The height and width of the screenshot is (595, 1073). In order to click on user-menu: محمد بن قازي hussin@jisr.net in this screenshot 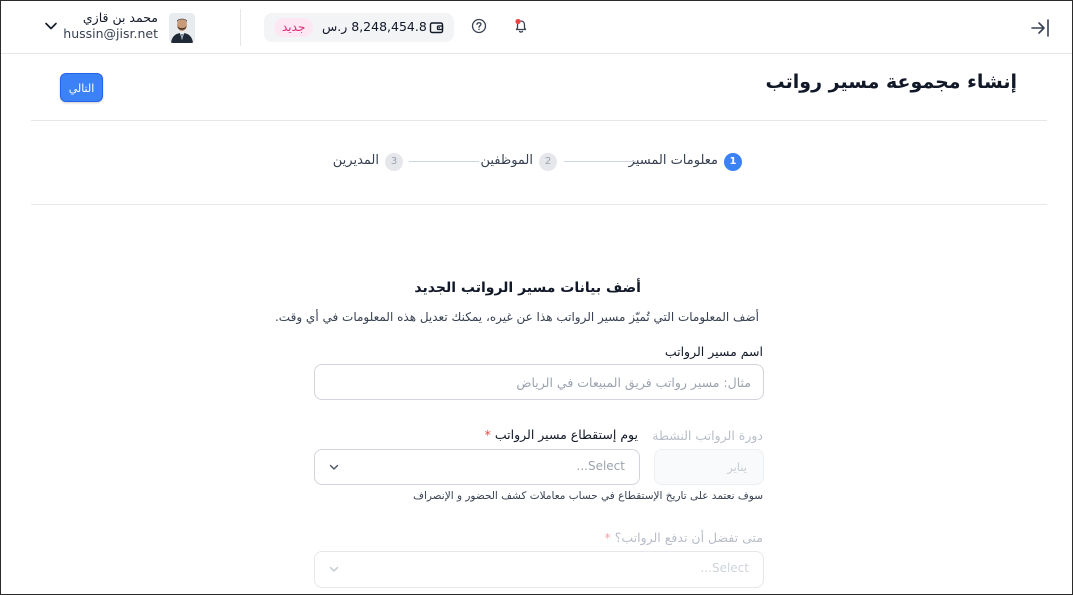, I will do `click(121, 28)`.